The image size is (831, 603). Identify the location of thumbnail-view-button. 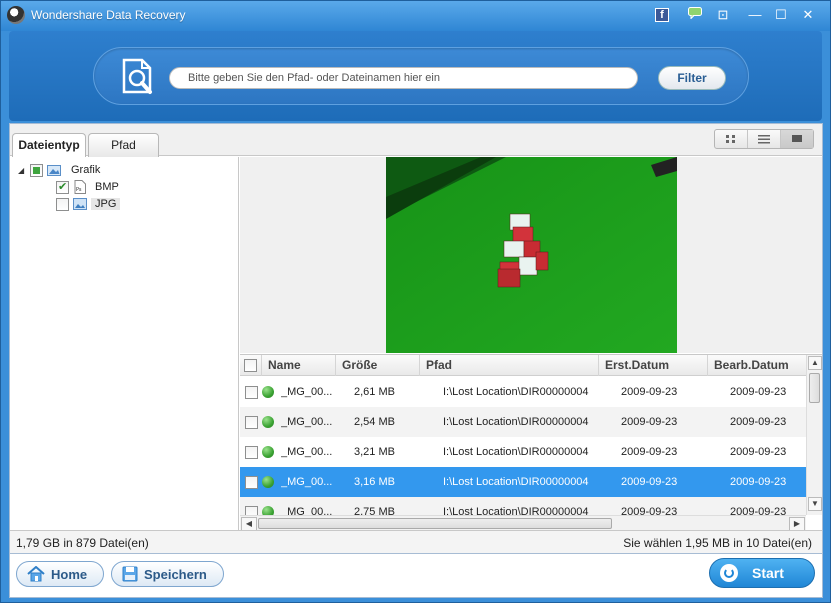
(731, 139).